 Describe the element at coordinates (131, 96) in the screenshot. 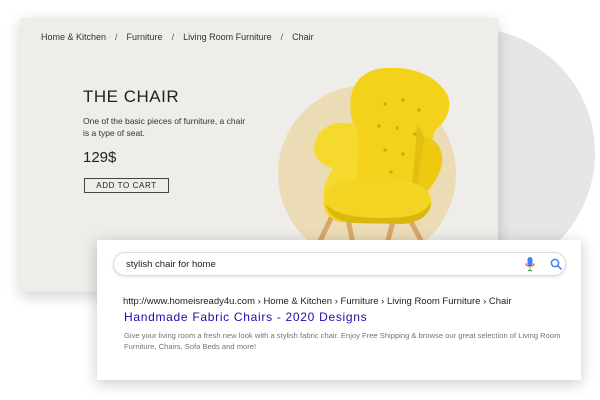

I see `product-title: THE CHAIR` at that location.